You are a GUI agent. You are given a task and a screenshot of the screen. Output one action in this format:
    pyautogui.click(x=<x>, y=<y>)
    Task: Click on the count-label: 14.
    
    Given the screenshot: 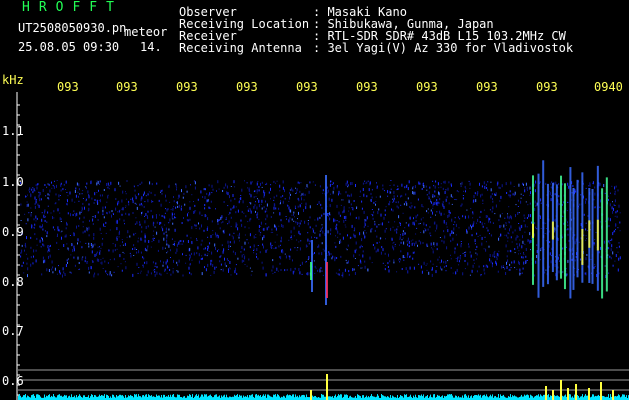 What is the action you would take?
    pyautogui.click(x=151, y=47)
    